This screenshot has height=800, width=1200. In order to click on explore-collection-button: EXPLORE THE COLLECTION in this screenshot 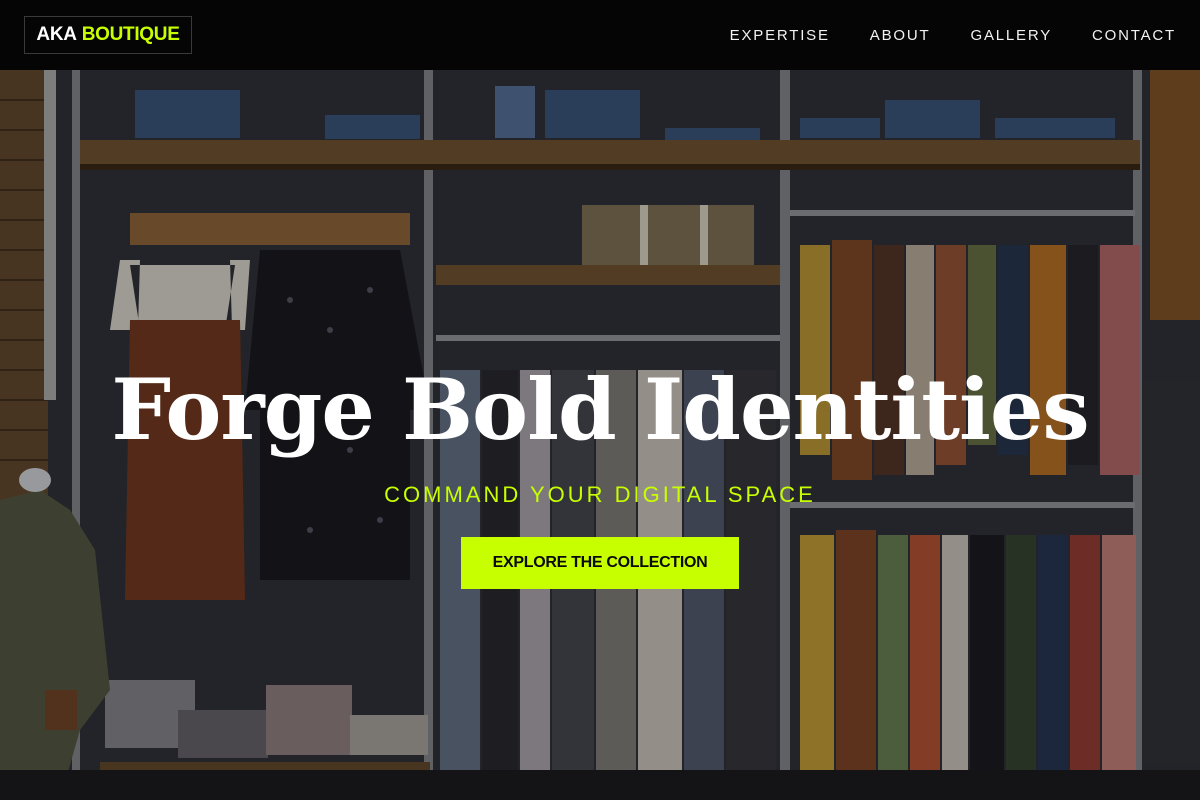, I will do `click(600, 563)`.